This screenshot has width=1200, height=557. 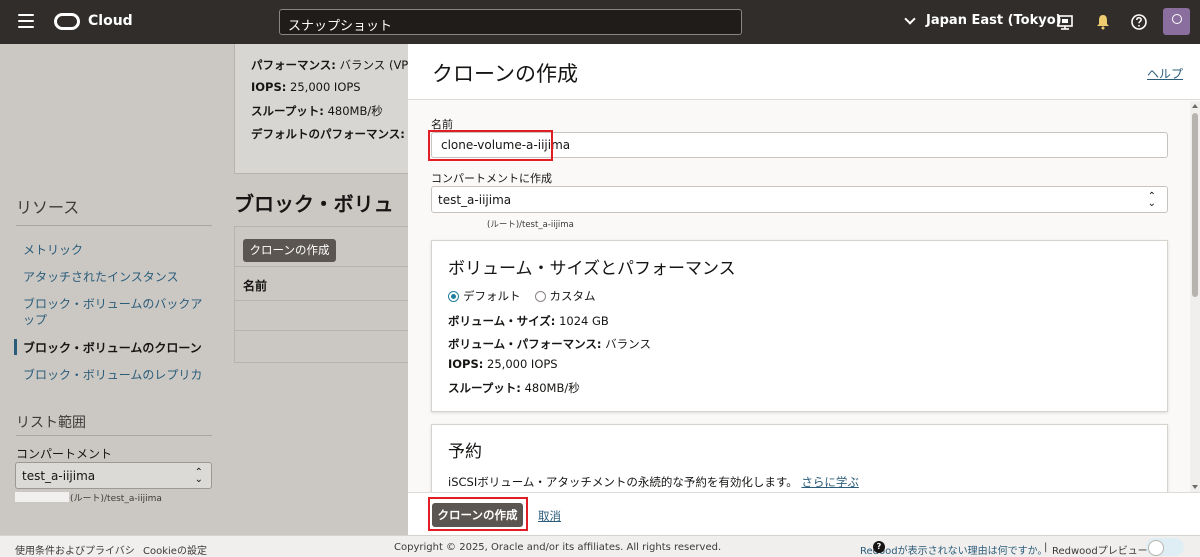 What do you see at coordinates (910, 18) in the screenshot?
I see `chevron-down-icon` at bounding box center [910, 18].